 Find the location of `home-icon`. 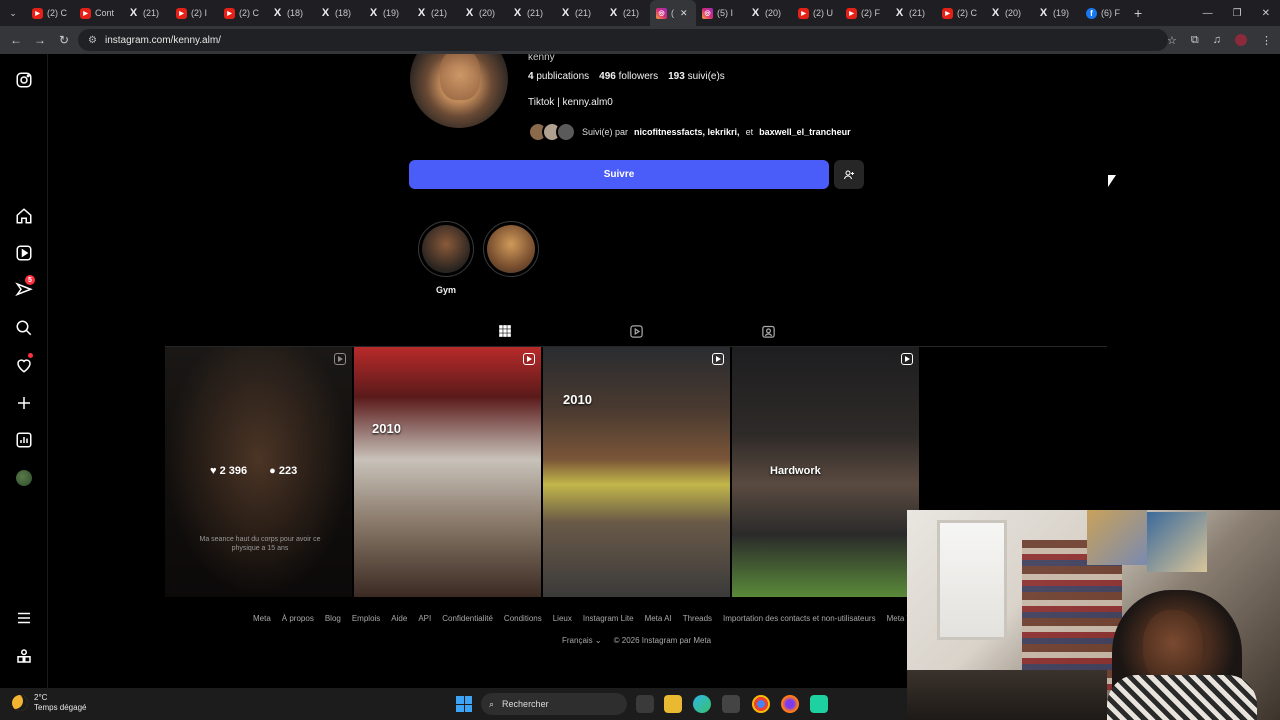

home-icon is located at coordinates (24, 216).